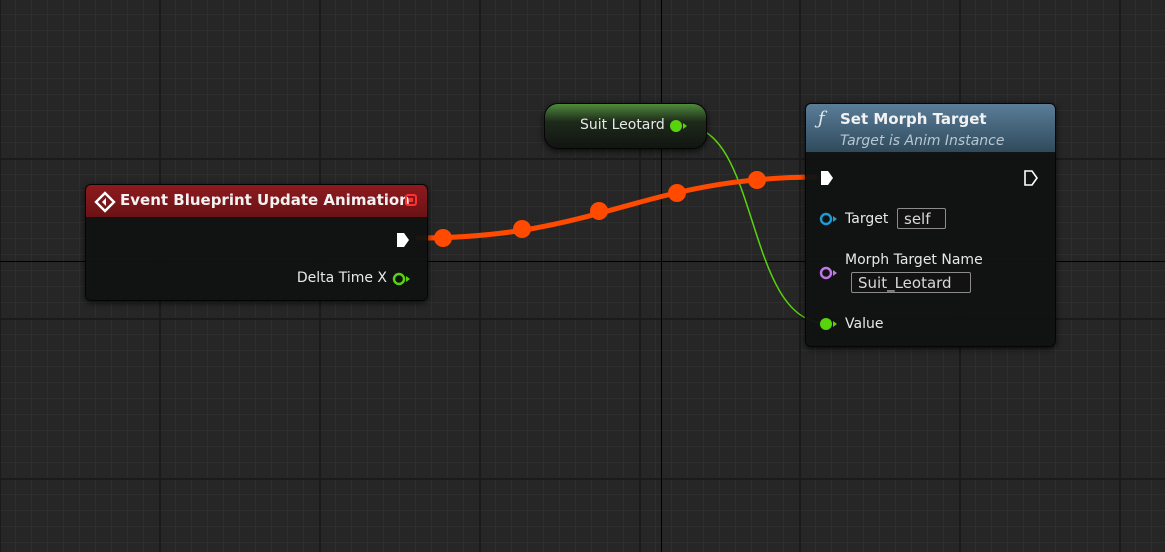  I want to click on variable-output-pin, so click(678, 126).